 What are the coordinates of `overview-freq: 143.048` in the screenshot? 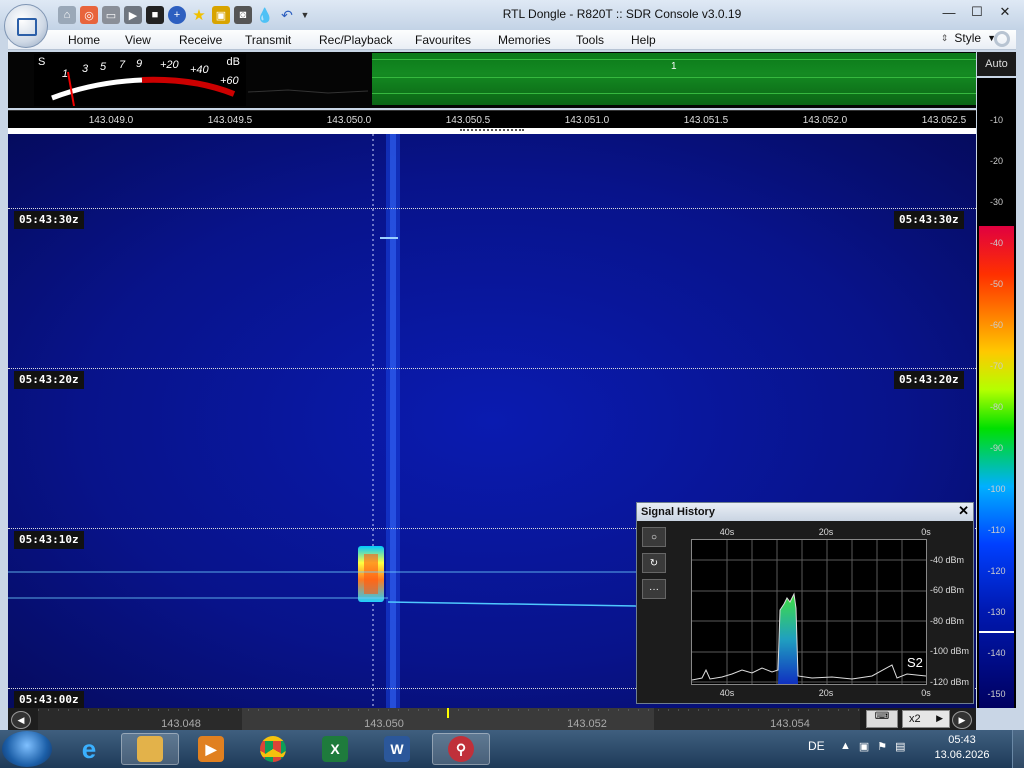 It's located at (181, 724).